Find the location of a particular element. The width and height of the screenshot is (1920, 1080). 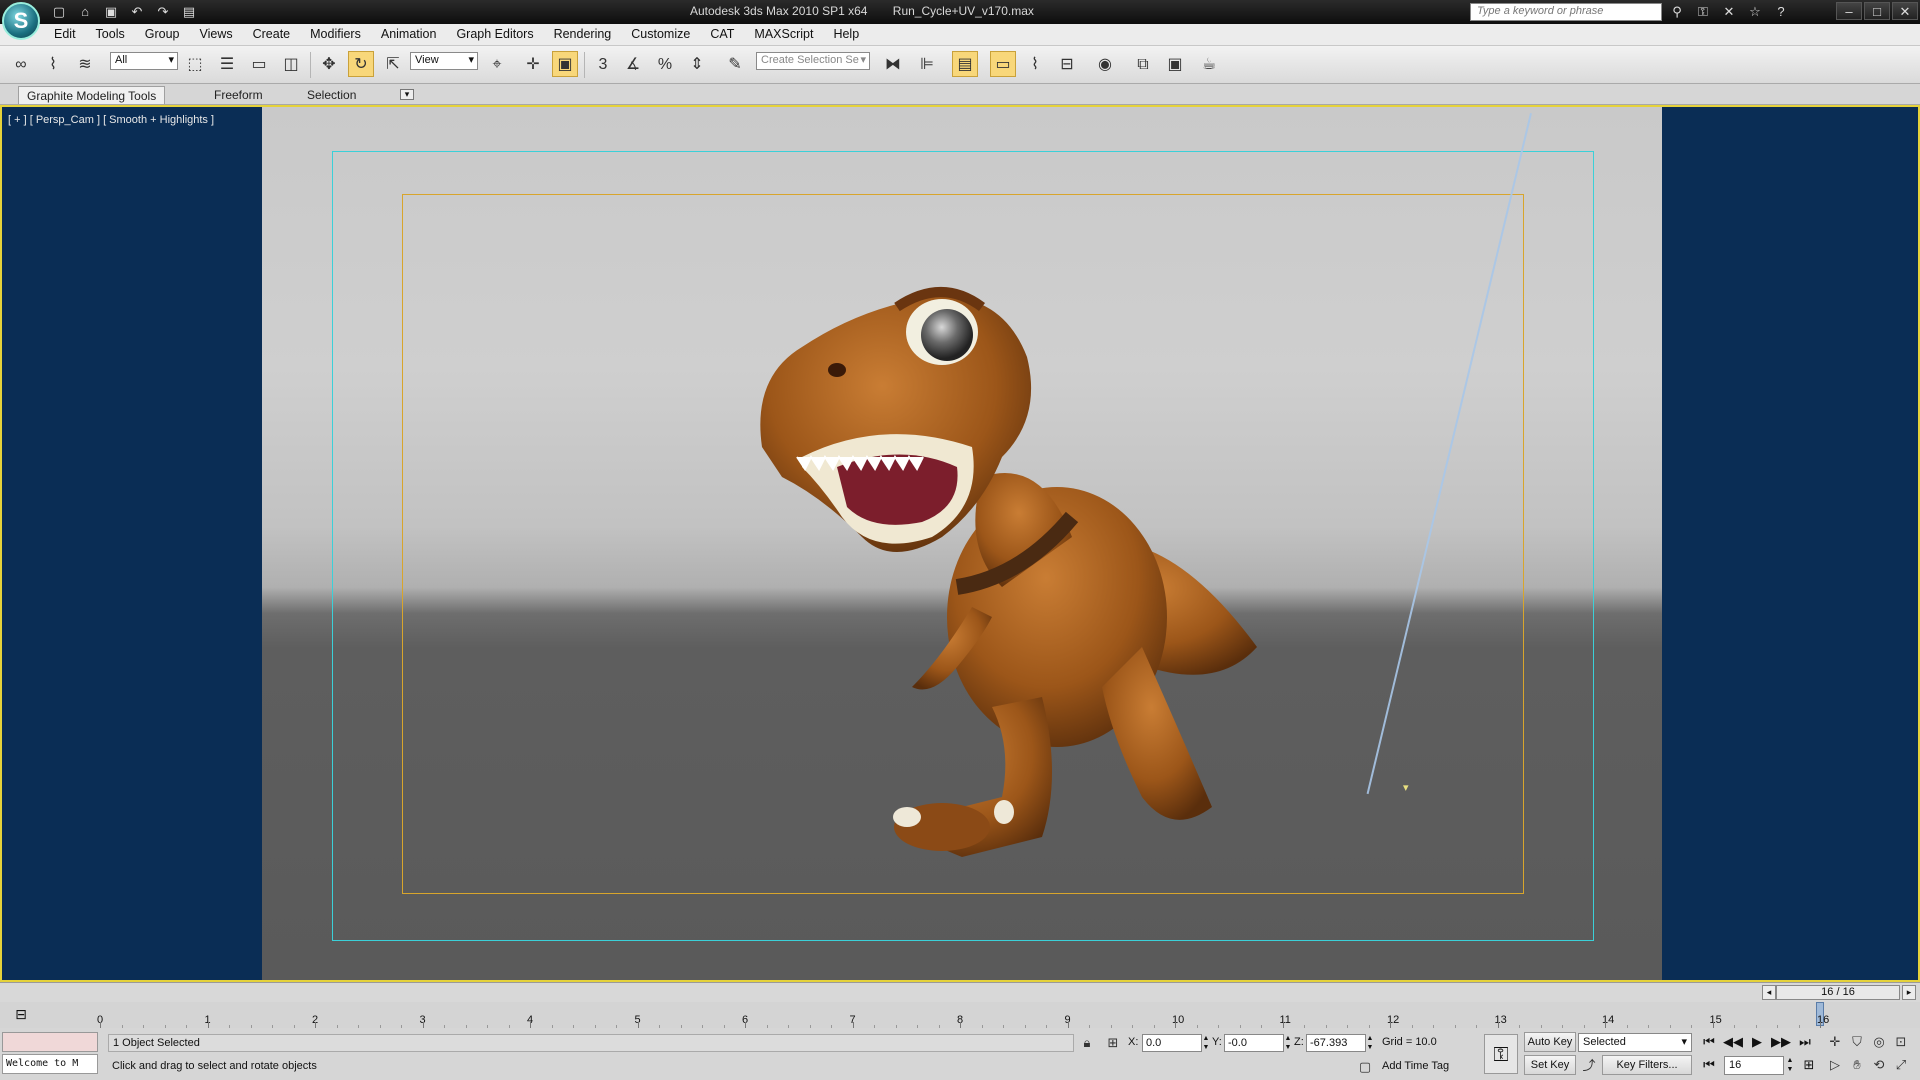

ribbon-options-icon: ▾ is located at coordinates (407, 94).